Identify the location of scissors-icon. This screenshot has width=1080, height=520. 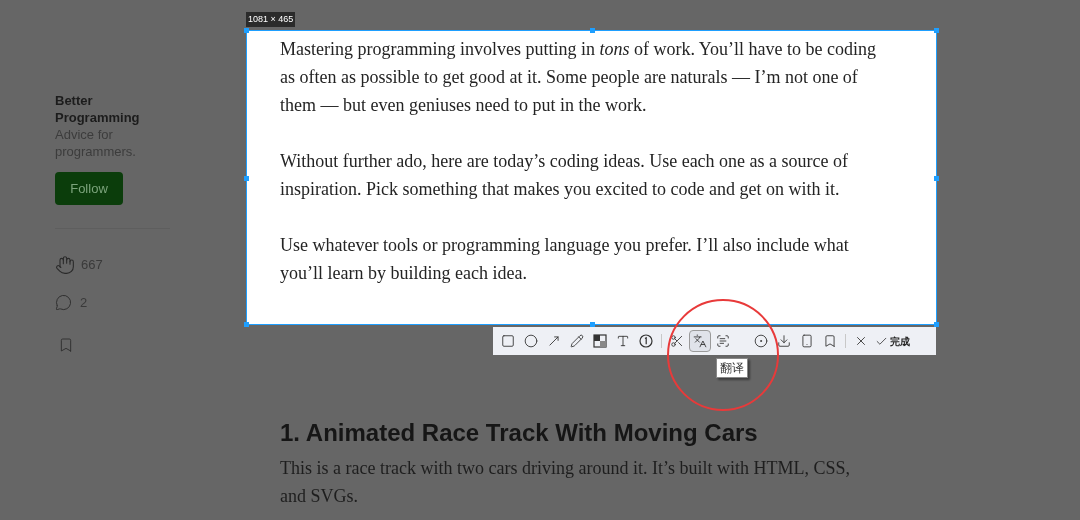
(677, 341).